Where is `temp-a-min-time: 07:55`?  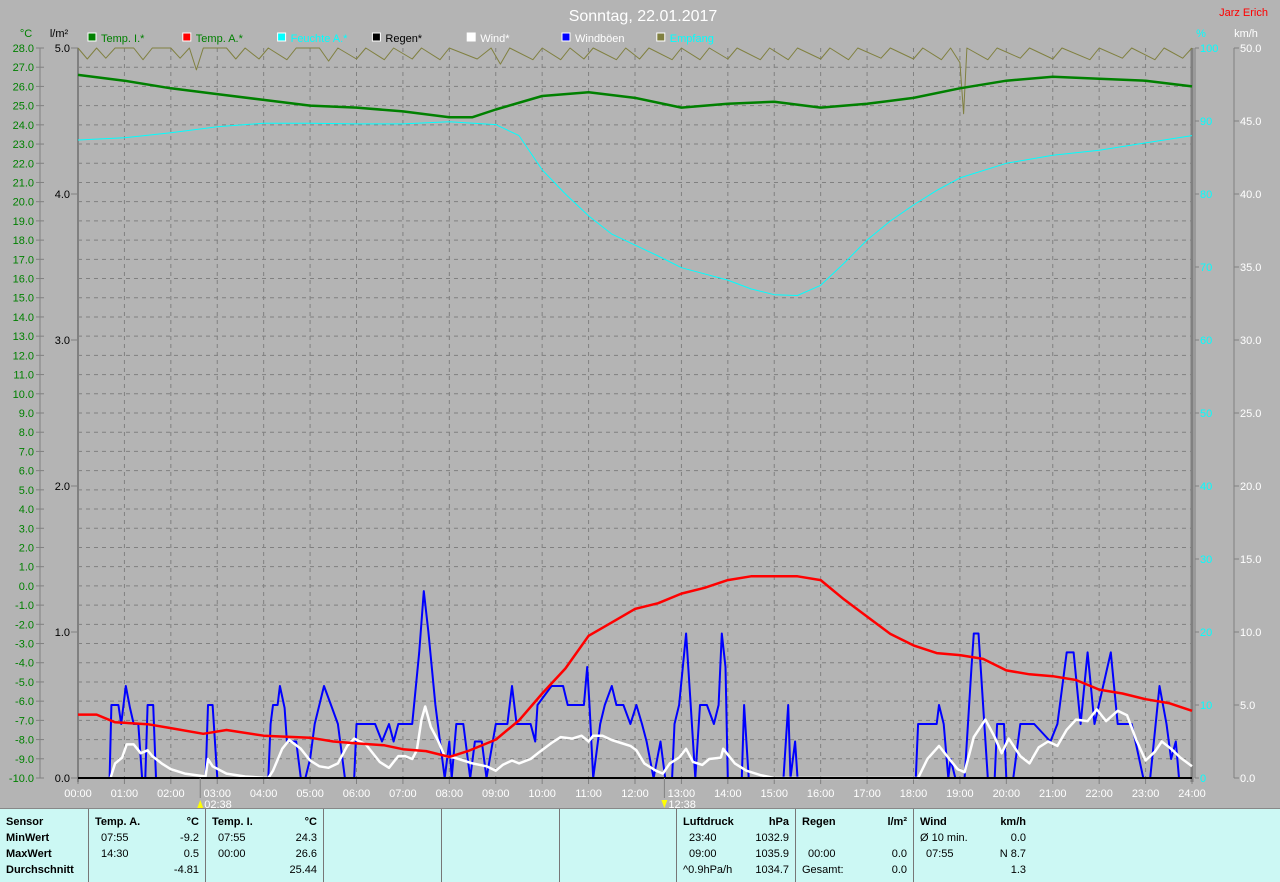
temp-a-min-time: 07:55 is located at coordinates (115, 838).